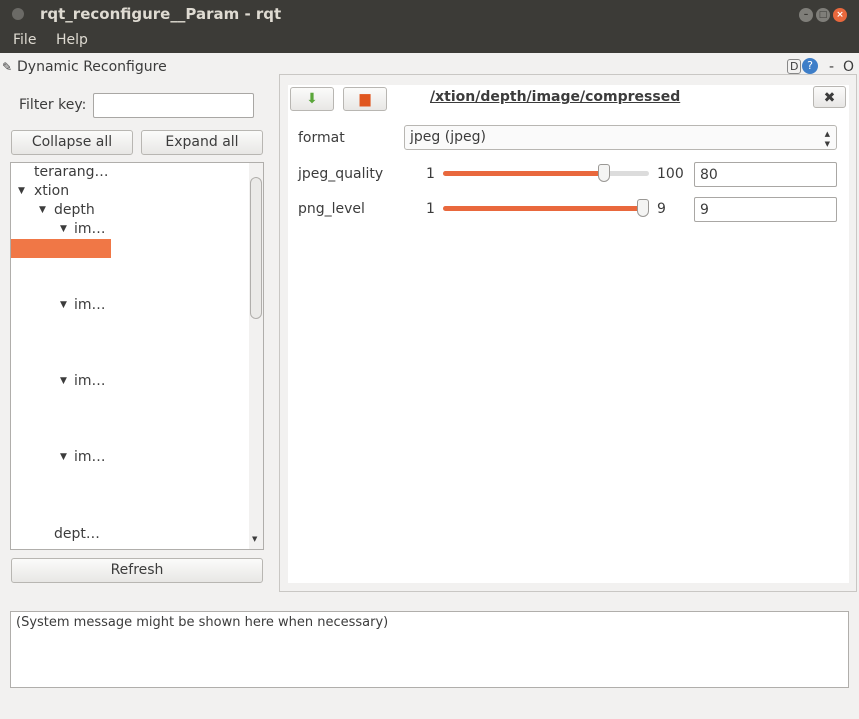  What do you see at coordinates (137, 570) in the screenshot?
I see `refresh-button: Refresh` at bounding box center [137, 570].